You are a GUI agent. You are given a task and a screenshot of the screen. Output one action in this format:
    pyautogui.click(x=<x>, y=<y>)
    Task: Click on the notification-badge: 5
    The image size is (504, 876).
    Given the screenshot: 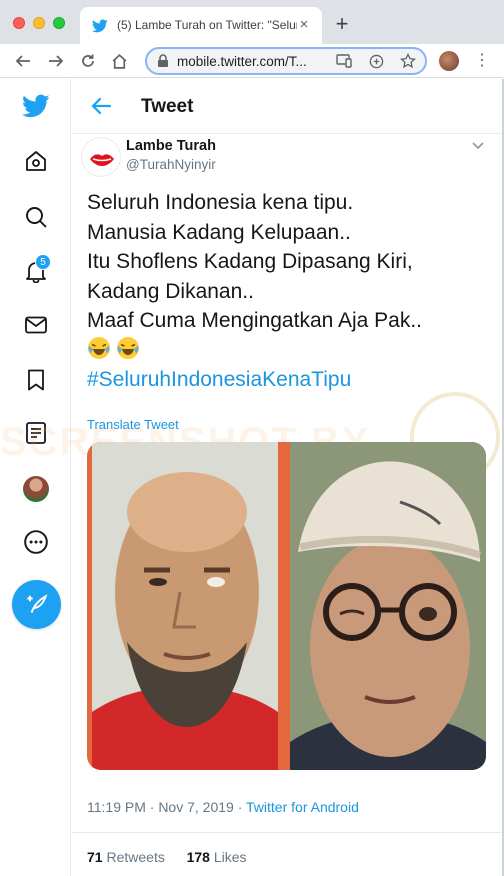 What is the action you would take?
    pyautogui.click(x=43, y=262)
    